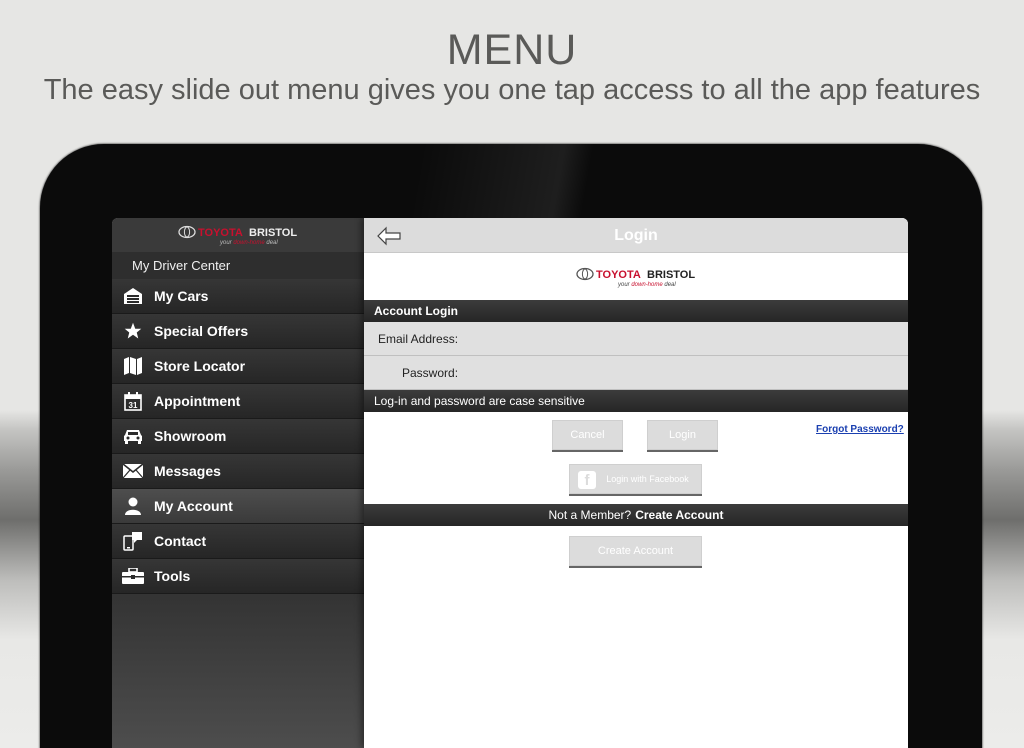 This screenshot has width=1024, height=748. Describe the element at coordinates (238, 296) in the screenshot. I see `sidebar-item-my-cars: My Cars` at that location.